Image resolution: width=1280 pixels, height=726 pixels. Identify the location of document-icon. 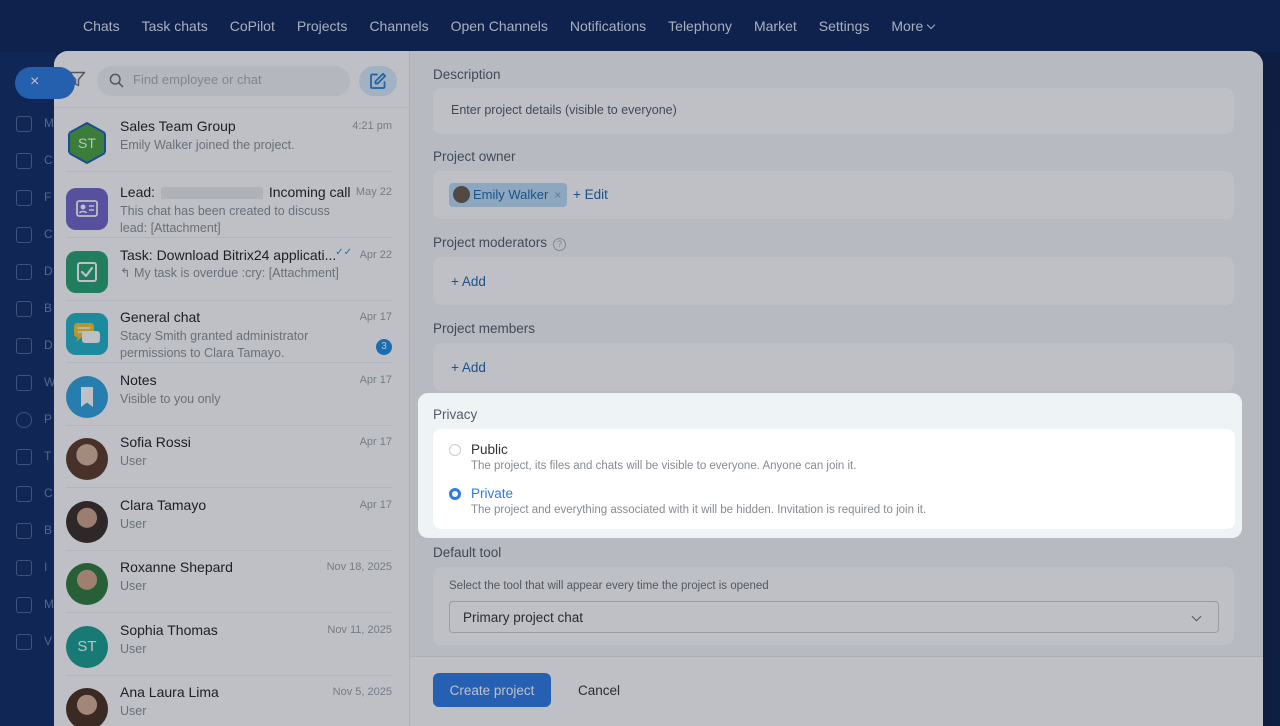
(24, 272).